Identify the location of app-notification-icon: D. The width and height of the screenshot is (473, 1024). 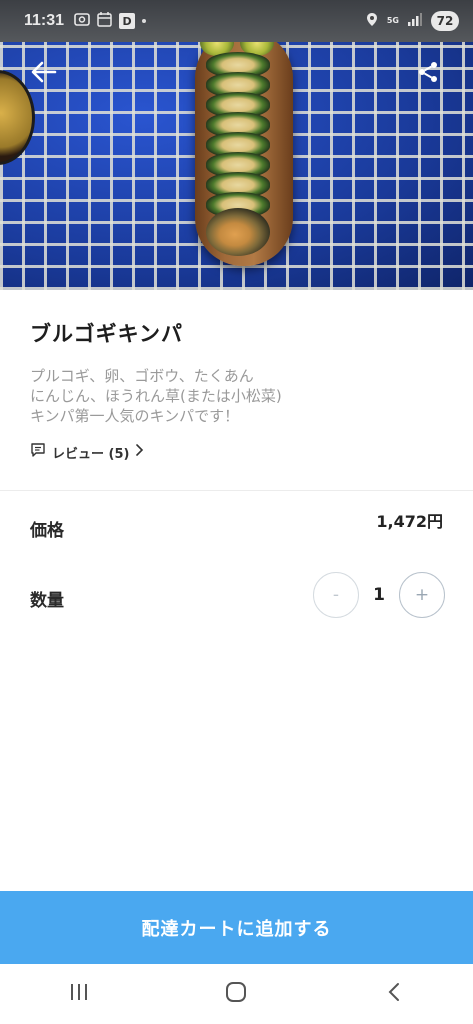
(127, 21).